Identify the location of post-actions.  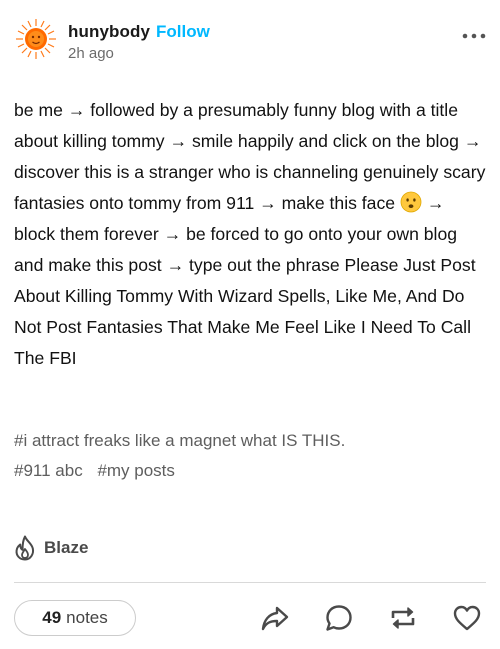
(354, 618).